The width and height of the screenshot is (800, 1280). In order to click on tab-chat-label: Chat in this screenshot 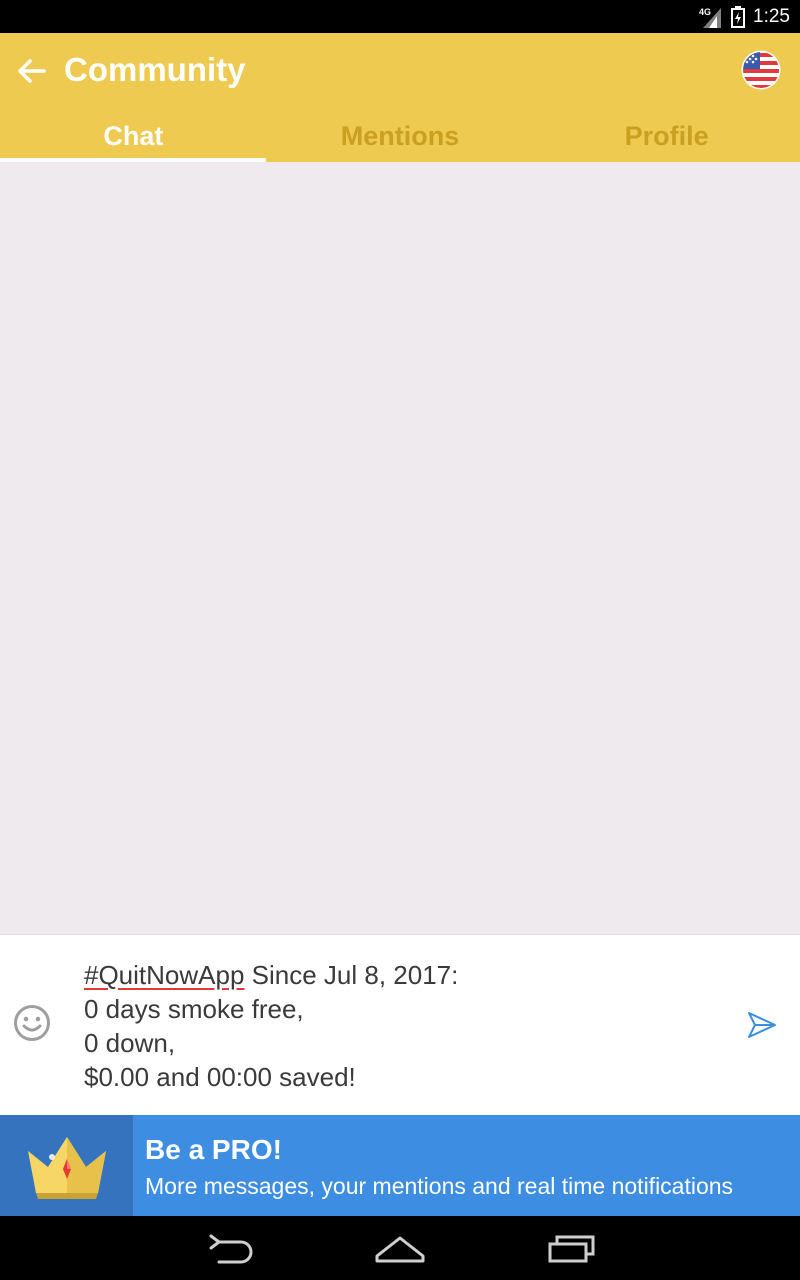, I will do `click(133, 135)`.